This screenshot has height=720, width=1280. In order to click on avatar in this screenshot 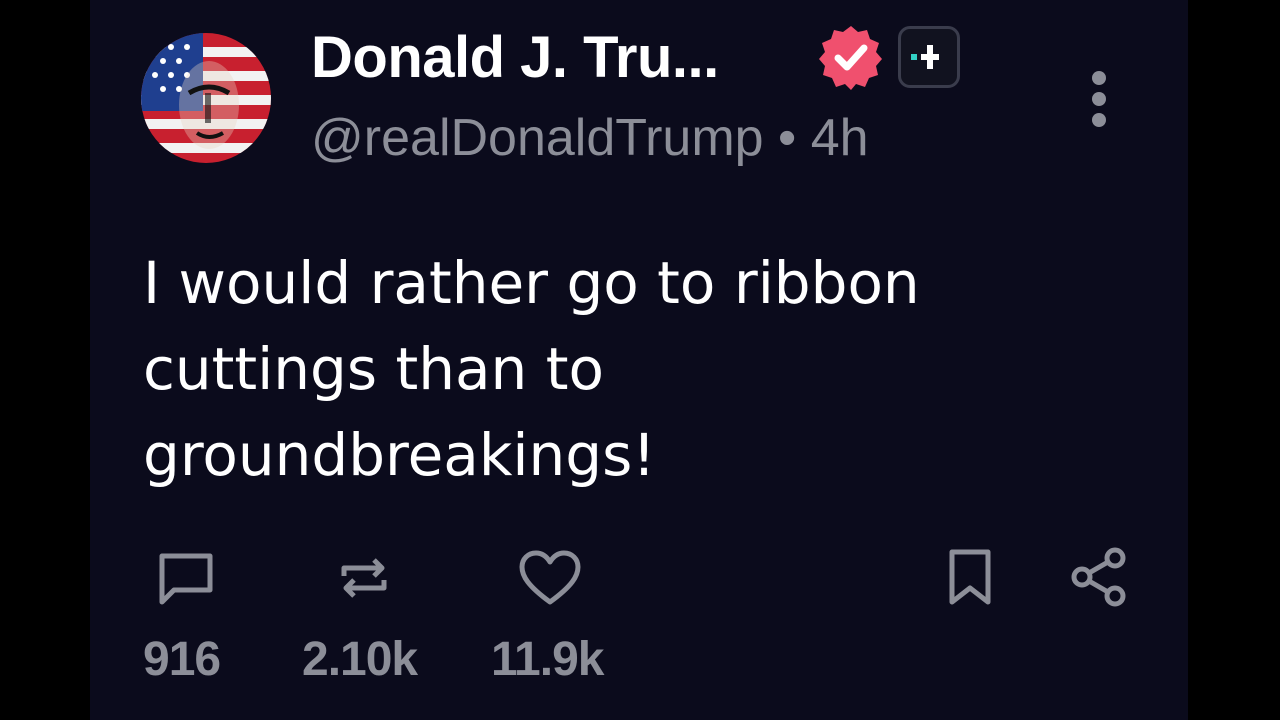, I will do `click(206, 98)`.